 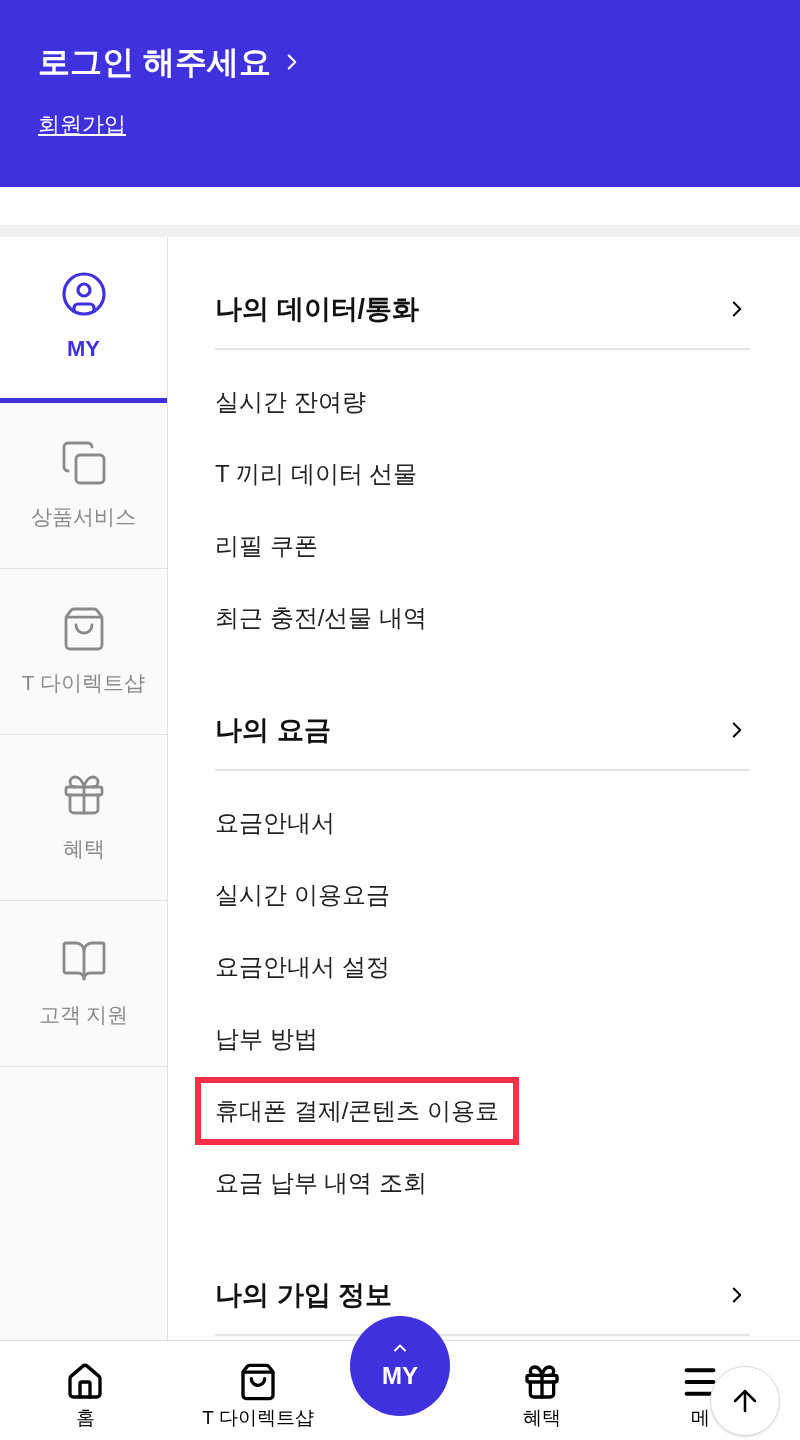 What do you see at coordinates (290, 402) in the screenshot?
I see `menu-item: 실시간 잔여량` at bounding box center [290, 402].